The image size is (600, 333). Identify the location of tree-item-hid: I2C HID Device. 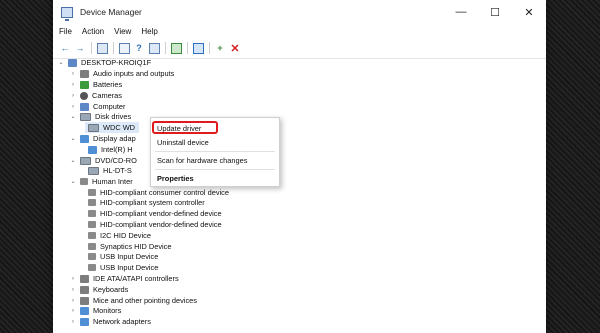
(118, 235).